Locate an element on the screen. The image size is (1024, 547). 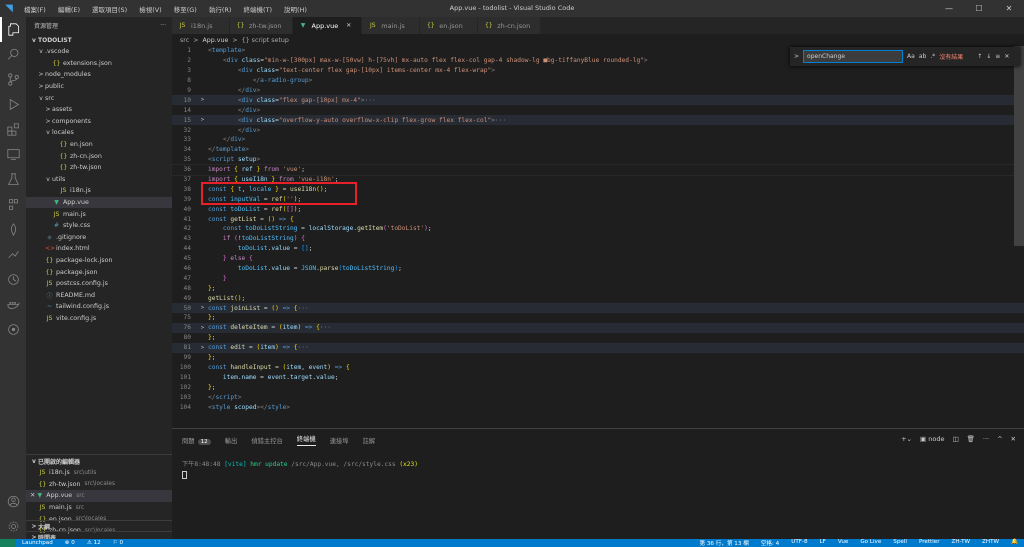
previous-match-icon: ↑ is located at coordinates (979, 56).